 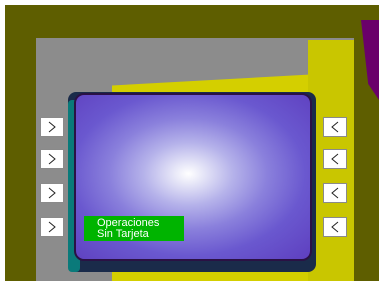 What do you see at coordinates (123, 234) in the screenshot?
I see `option-label-line2: Sin Tarjeta` at bounding box center [123, 234].